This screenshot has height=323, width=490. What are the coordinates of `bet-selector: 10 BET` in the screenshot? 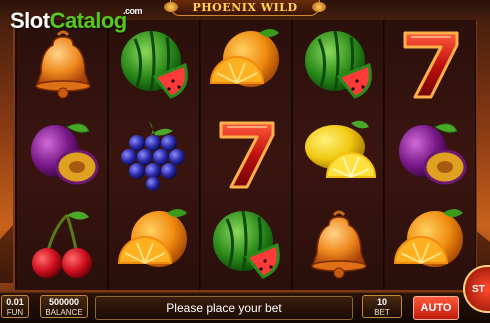 It's located at (382, 306).